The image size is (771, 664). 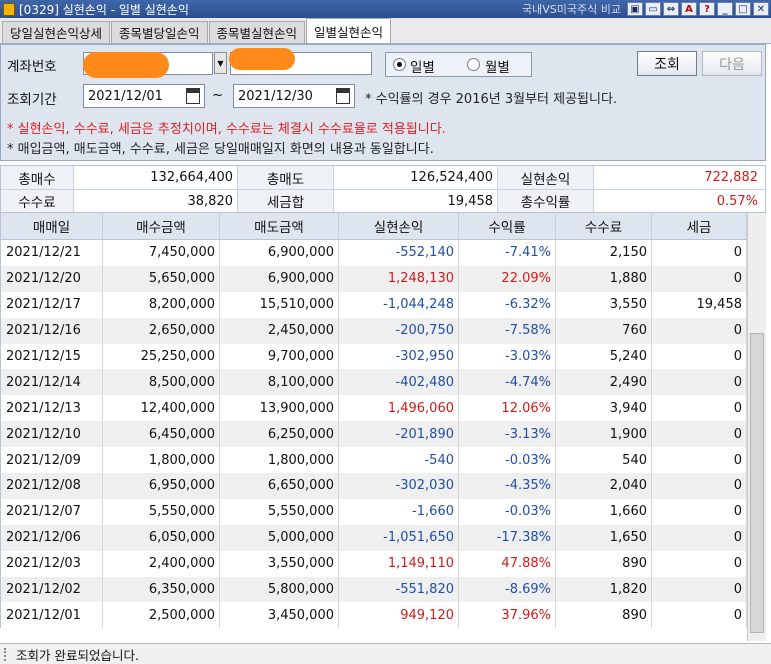 I want to click on radio-monthly-label: 월별, so click(x=497, y=68).